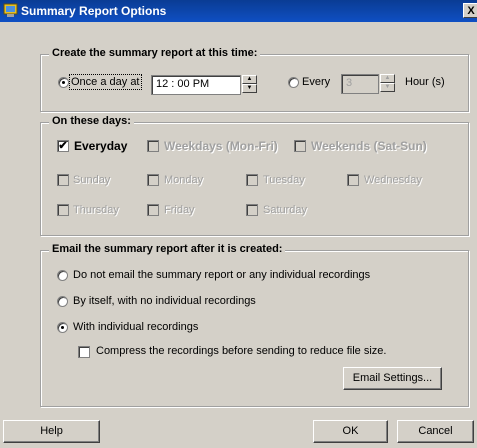 This screenshot has width=477, height=448. Describe the element at coordinates (350, 431) in the screenshot. I see `ok-button: OK` at that location.